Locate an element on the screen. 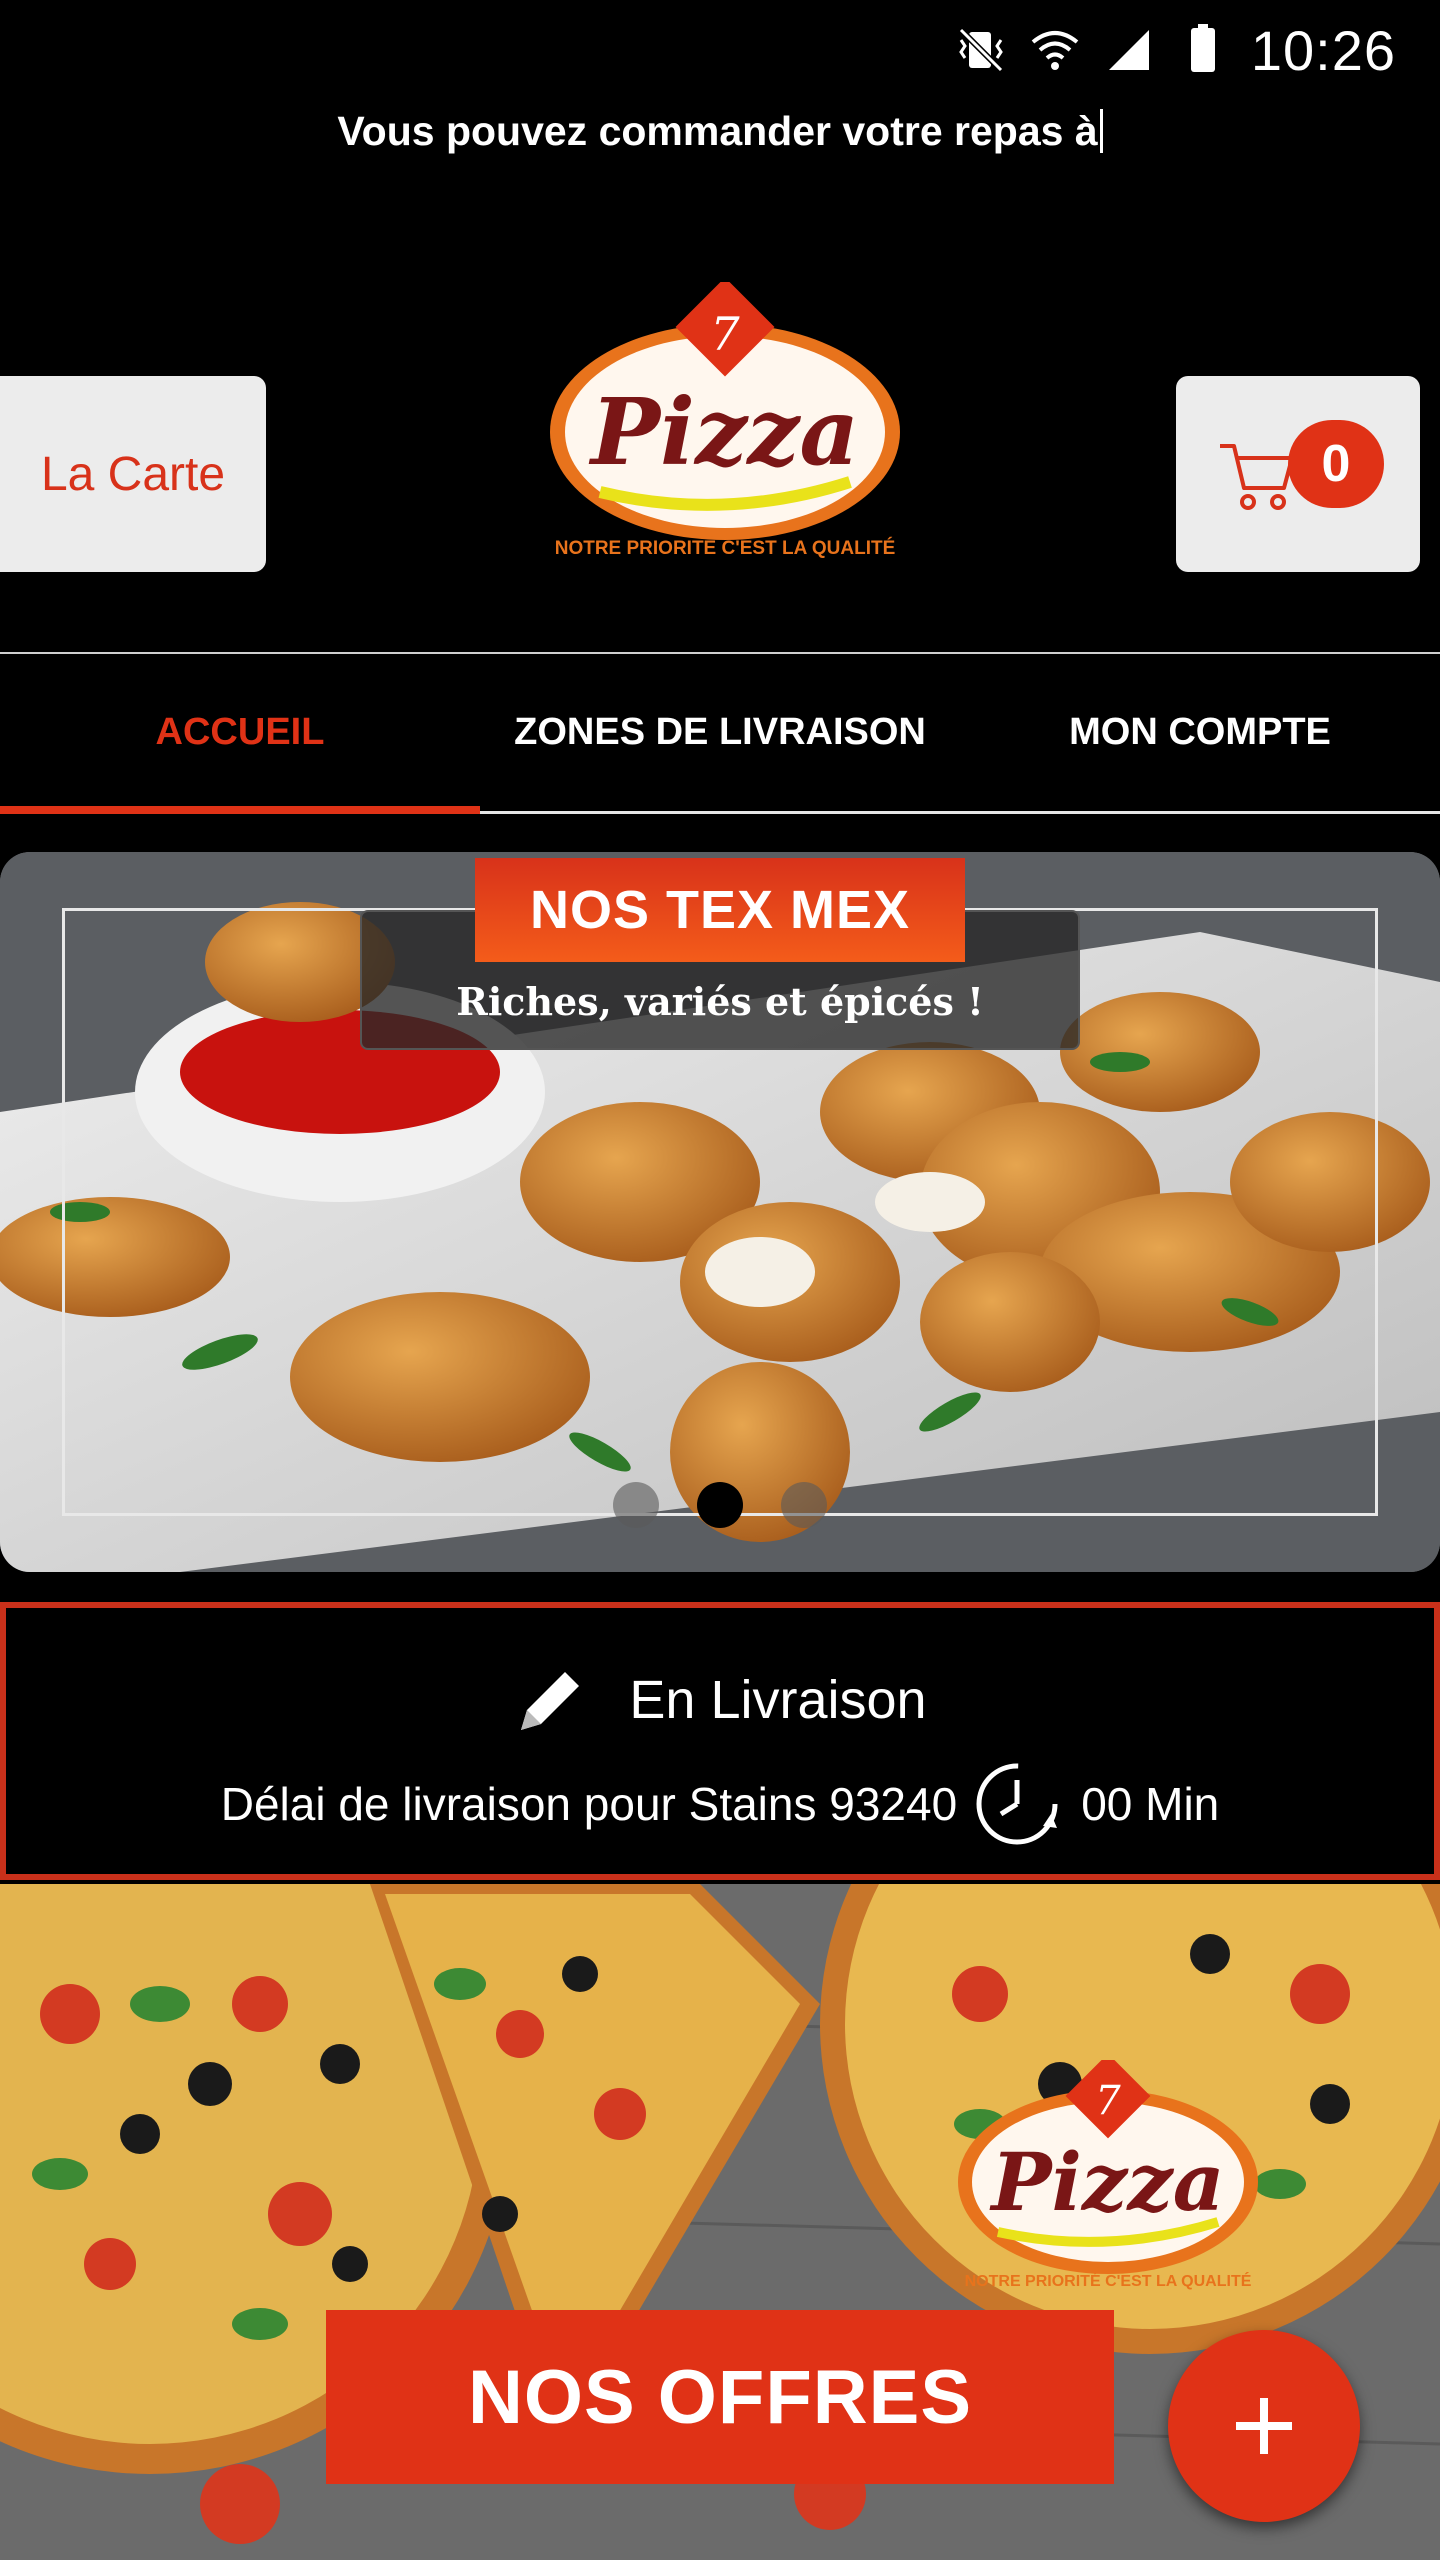  battery-icon is located at coordinates (1202, 48).